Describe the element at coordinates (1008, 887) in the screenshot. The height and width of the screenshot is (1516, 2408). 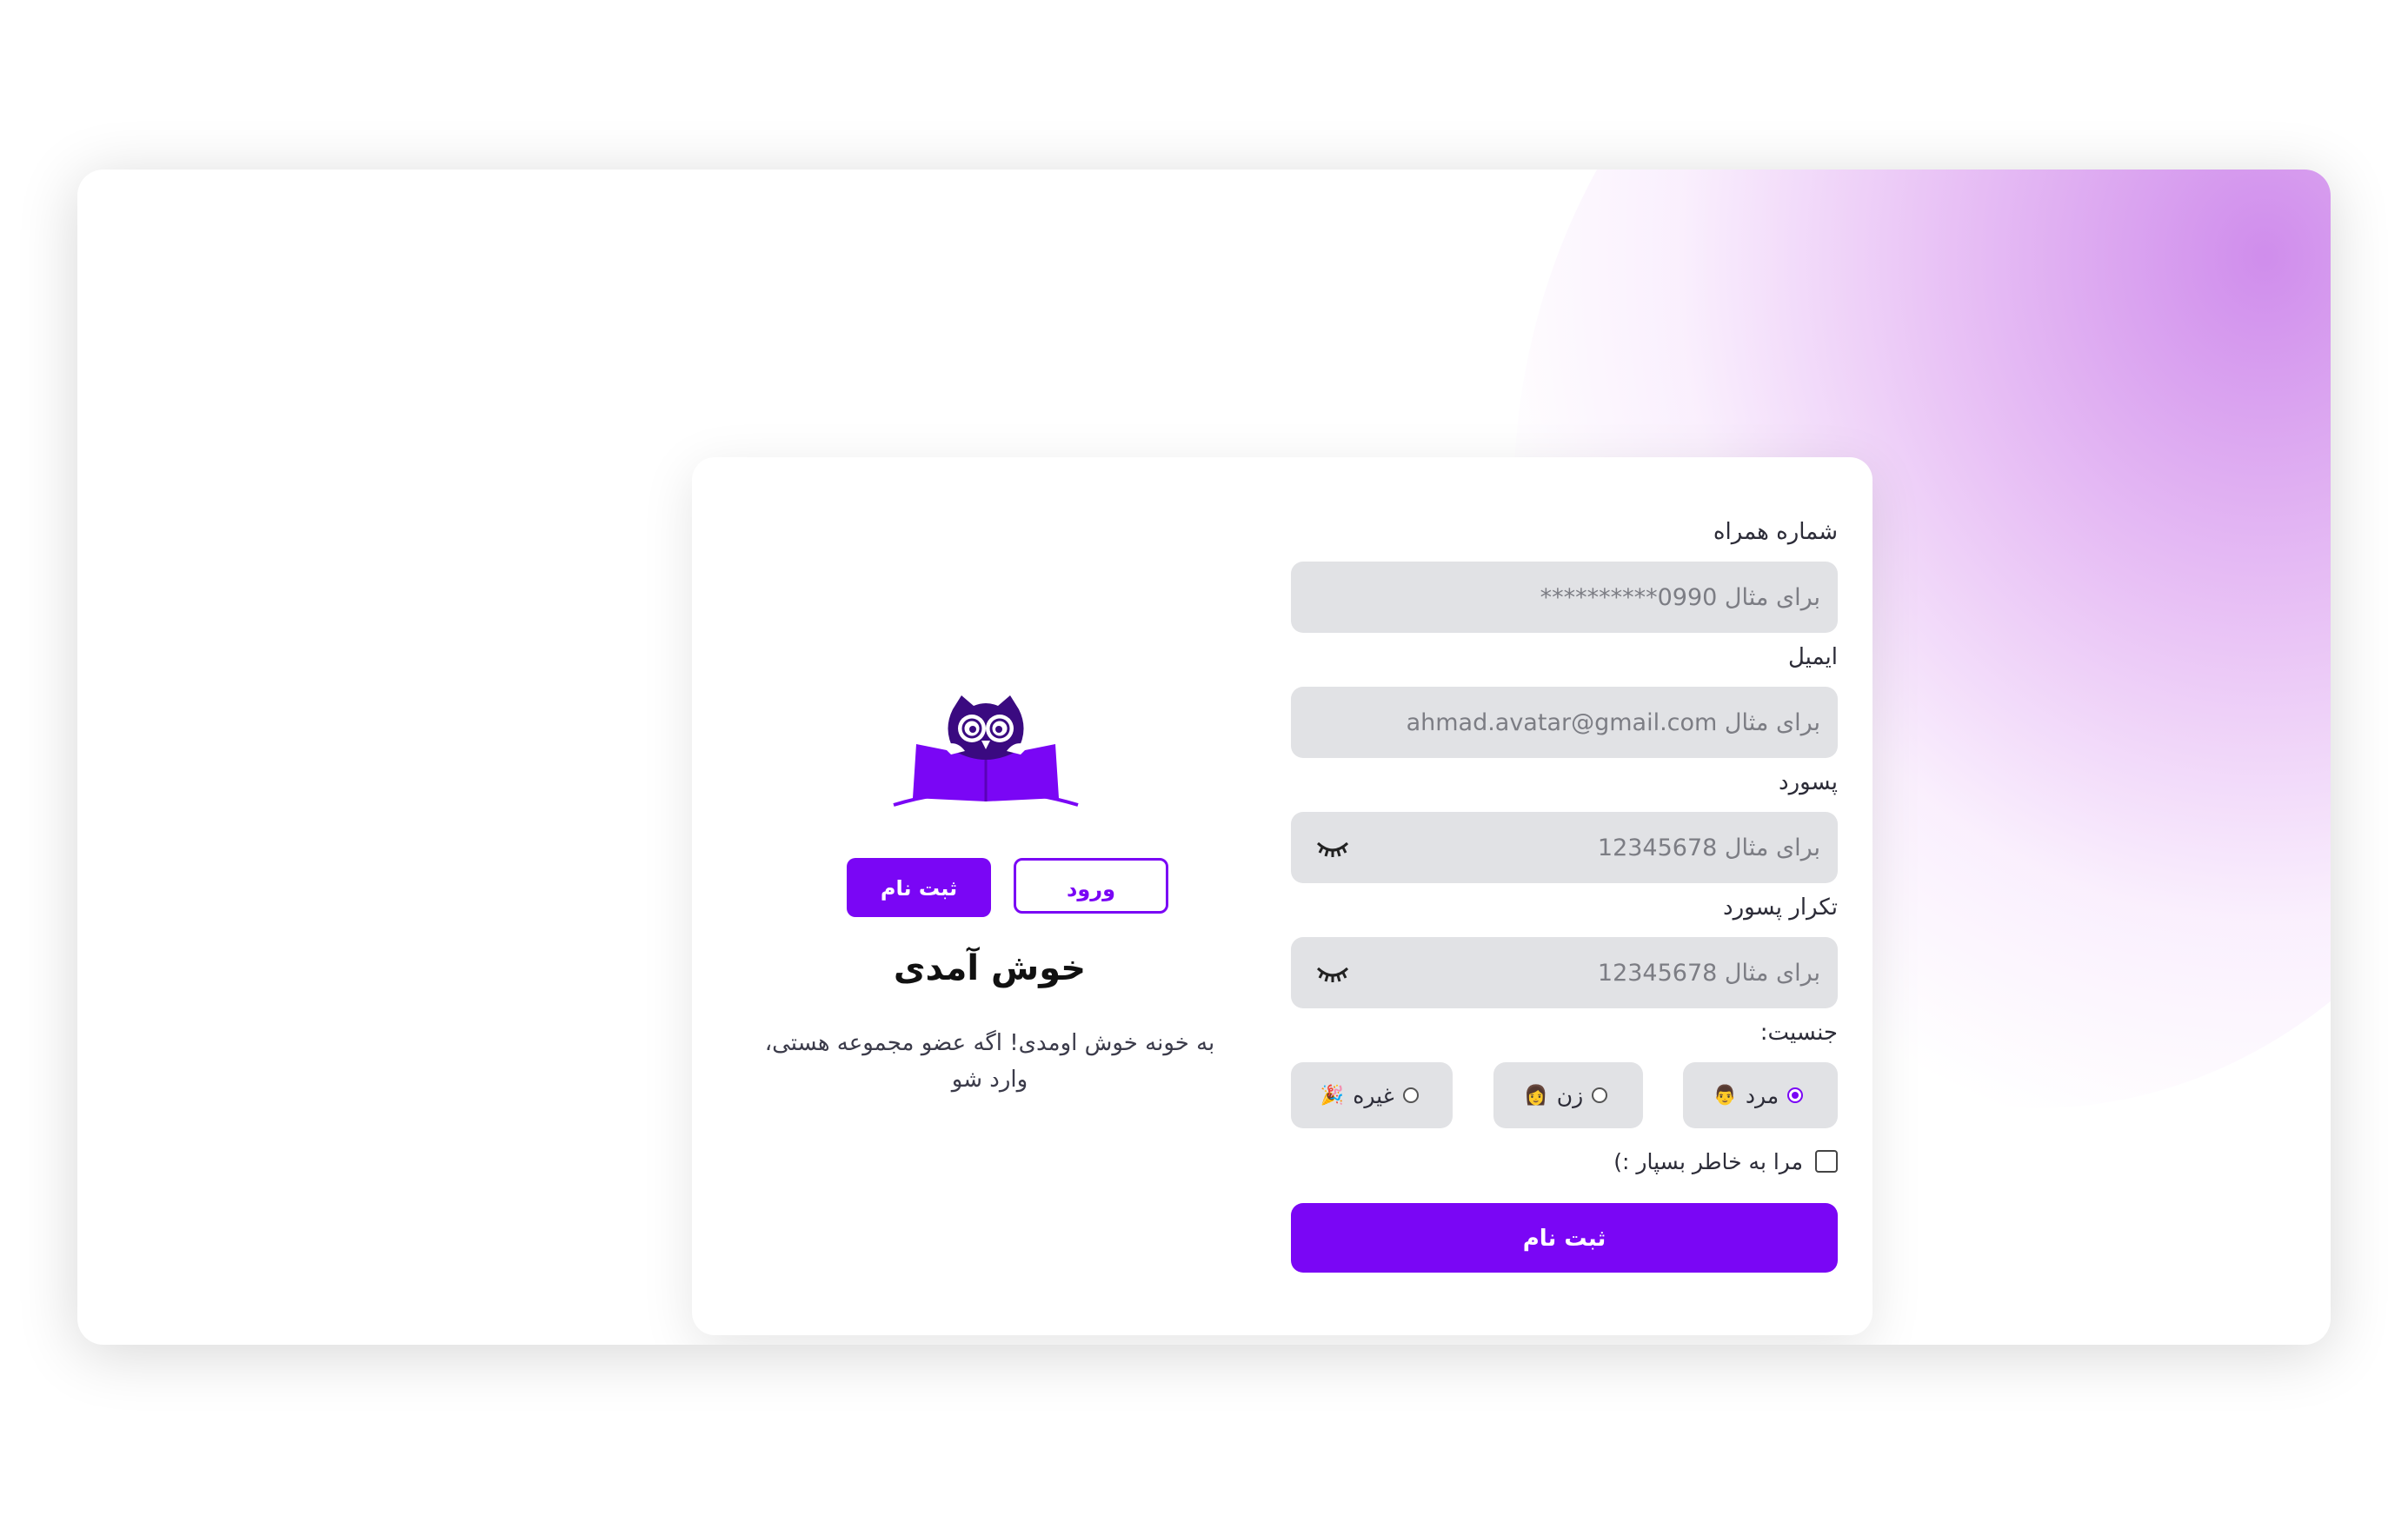
I see `auth-mode-switch: ثبت نام ورود` at that location.